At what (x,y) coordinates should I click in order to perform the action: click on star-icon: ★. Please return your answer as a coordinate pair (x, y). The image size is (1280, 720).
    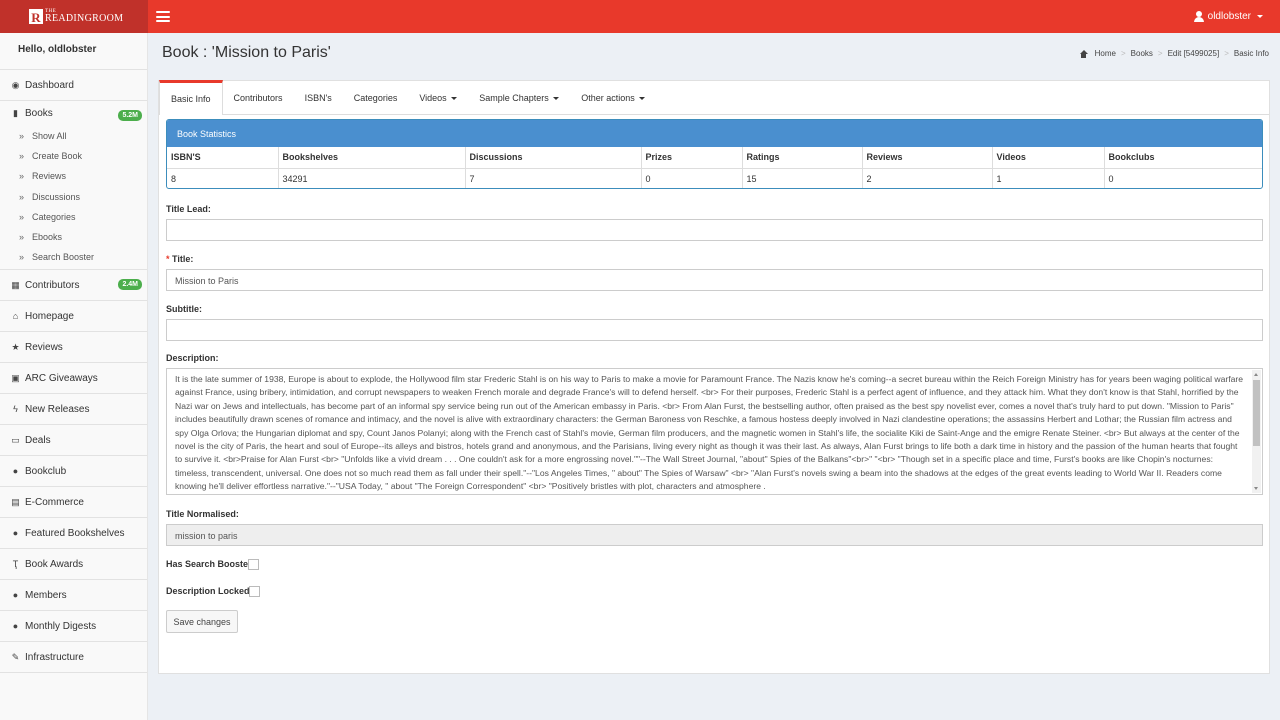
    Looking at the image, I should click on (15, 346).